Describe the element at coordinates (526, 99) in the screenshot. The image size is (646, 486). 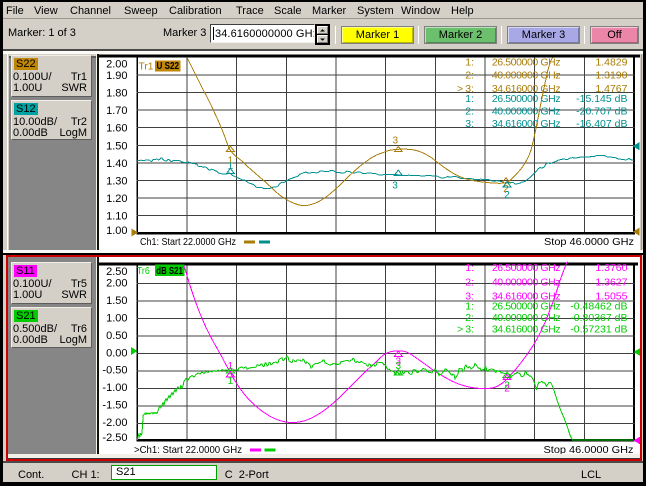
I see `svg-text: 26.500000 GHz` at that location.